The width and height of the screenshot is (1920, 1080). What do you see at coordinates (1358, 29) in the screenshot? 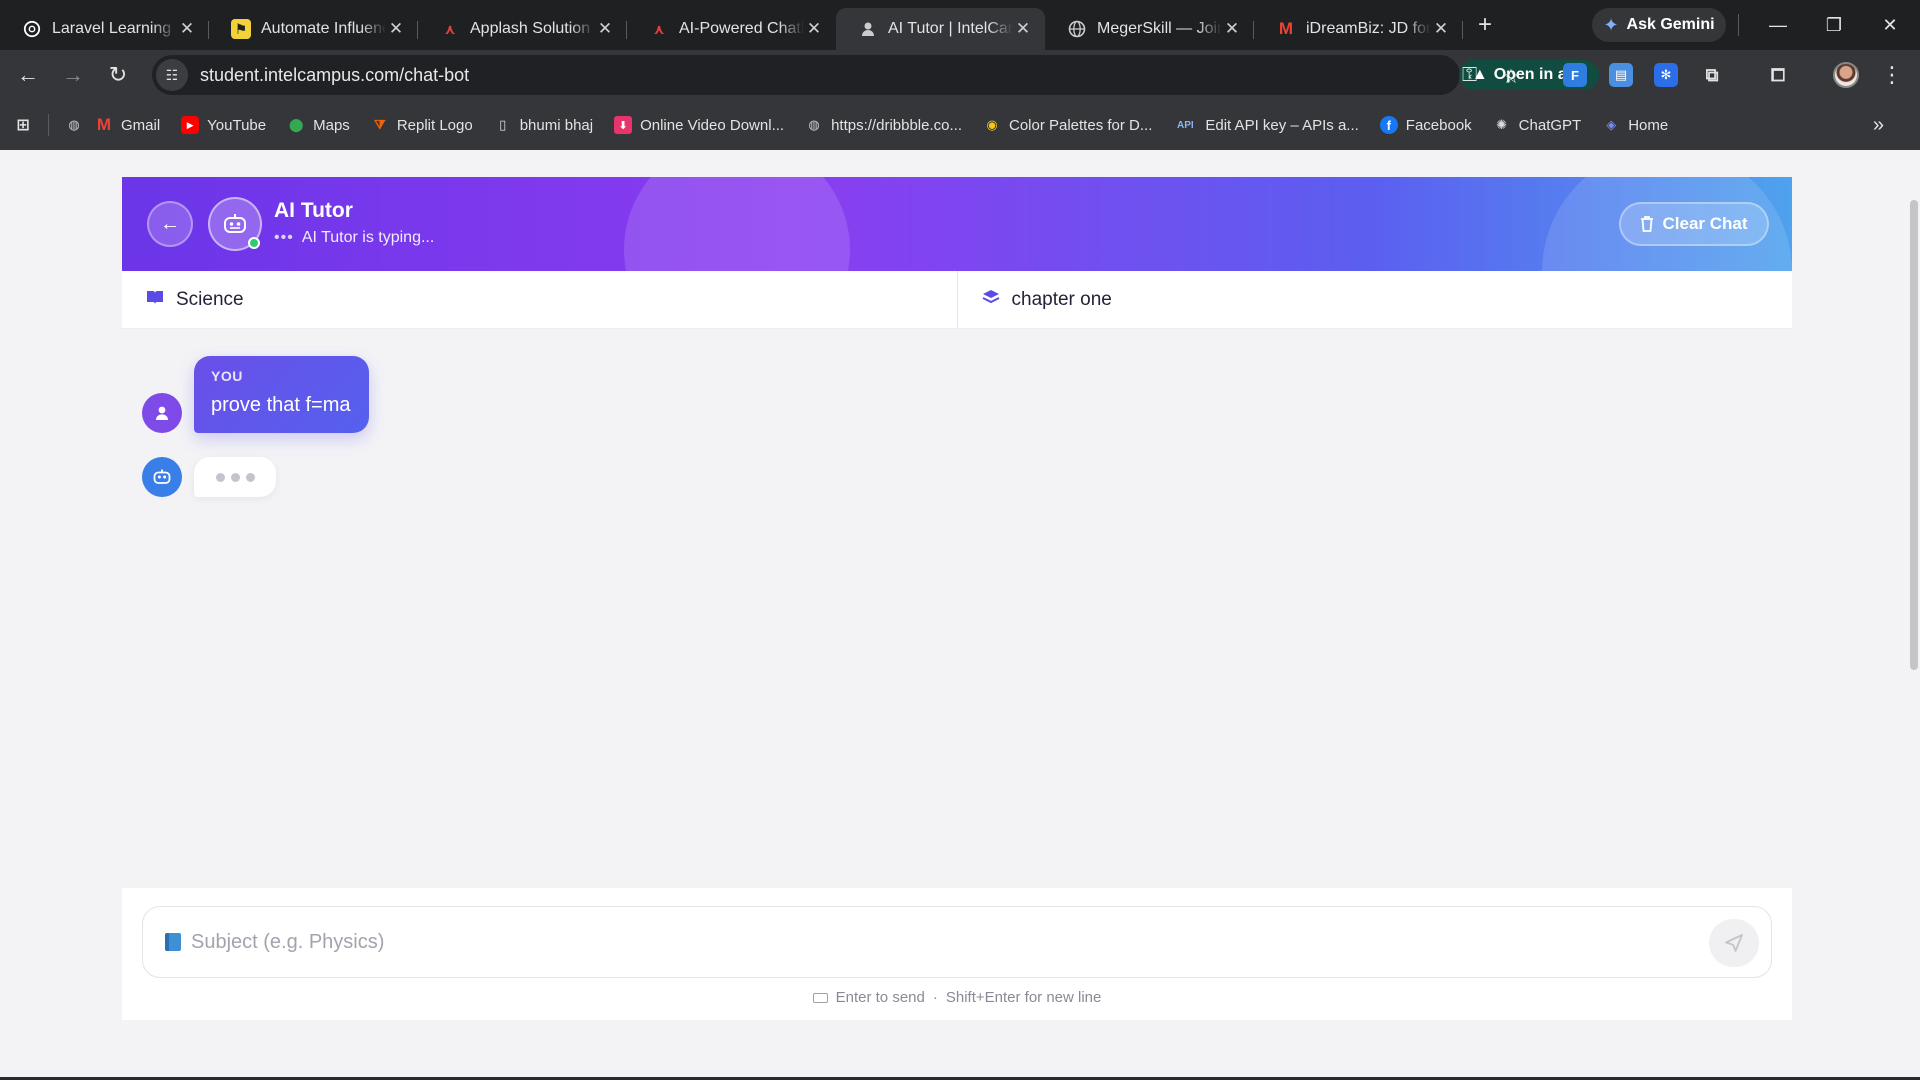
I see `browser-tab: M iDreamBiz: JD for ✕` at bounding box center [1358, 29].